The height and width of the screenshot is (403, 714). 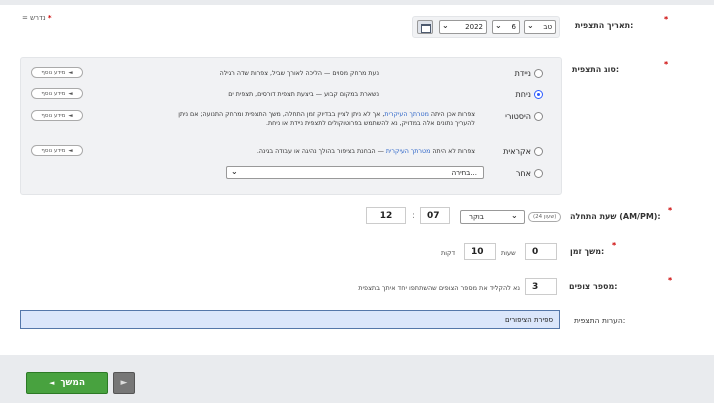 What do you see at coordinates (540, 27) in the screenshot?
I see `day-select: ⌄ טב` at bounding box center [540, 27].